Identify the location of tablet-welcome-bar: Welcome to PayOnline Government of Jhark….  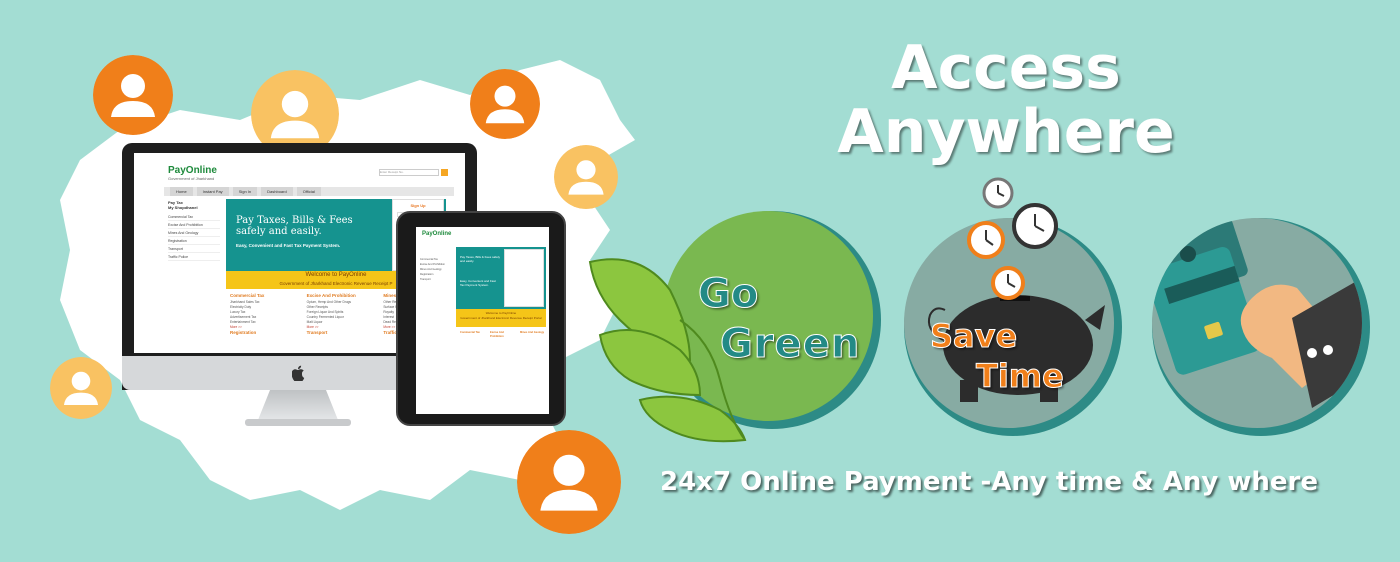
(501, 318).